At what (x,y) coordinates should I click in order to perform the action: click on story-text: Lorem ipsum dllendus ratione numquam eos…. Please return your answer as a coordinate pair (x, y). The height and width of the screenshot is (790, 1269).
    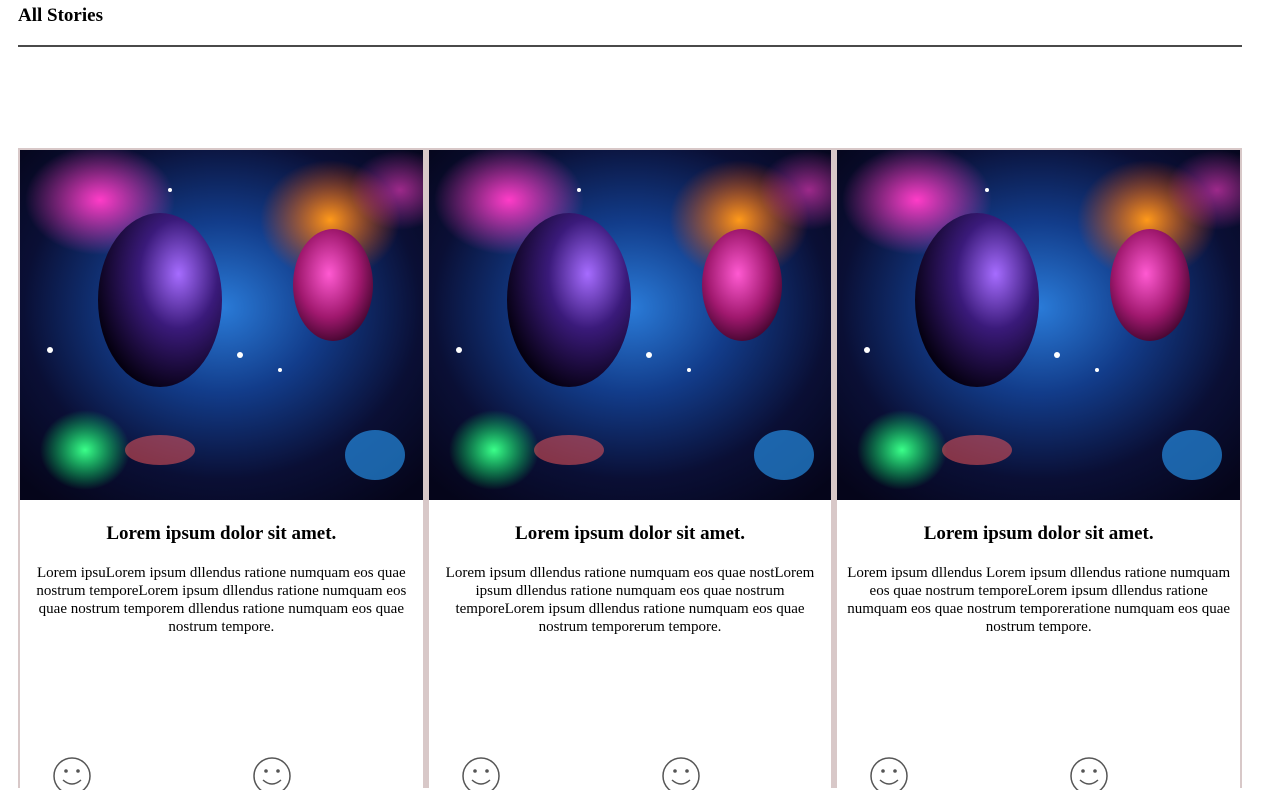
    Looking at the image, I should click on (630, 600).